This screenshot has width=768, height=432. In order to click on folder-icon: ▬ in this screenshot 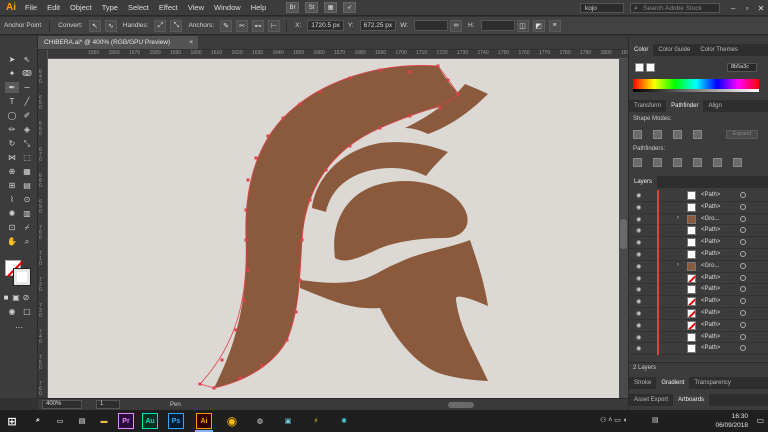, I will do `click(104, 421)`.